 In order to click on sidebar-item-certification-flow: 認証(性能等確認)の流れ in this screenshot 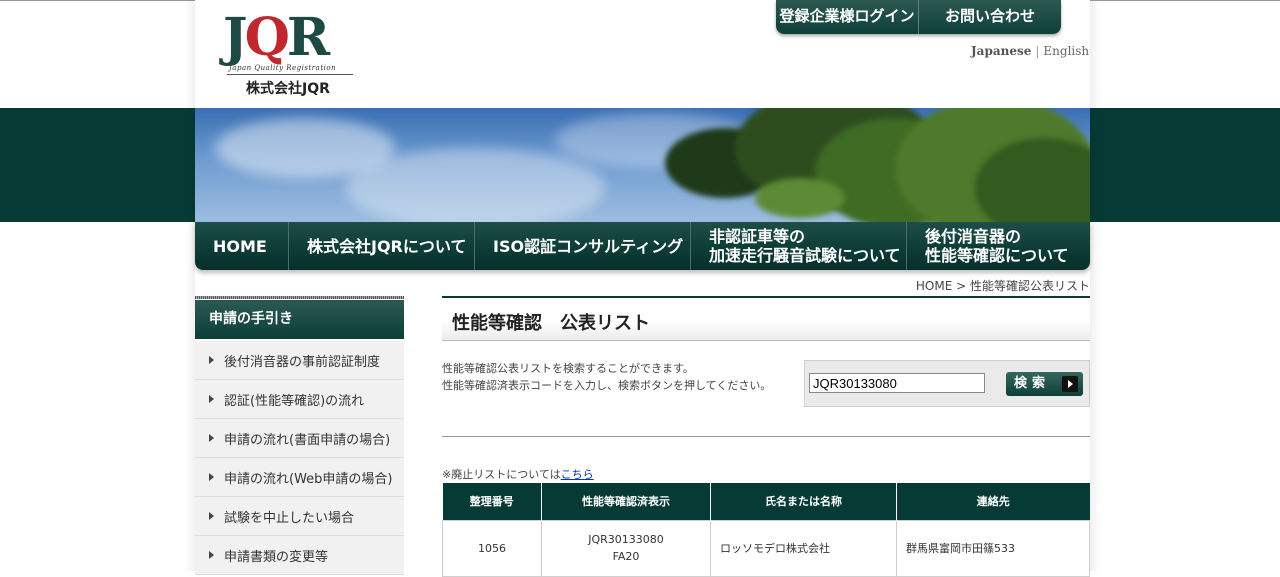, I will do `click(299, 399)`.